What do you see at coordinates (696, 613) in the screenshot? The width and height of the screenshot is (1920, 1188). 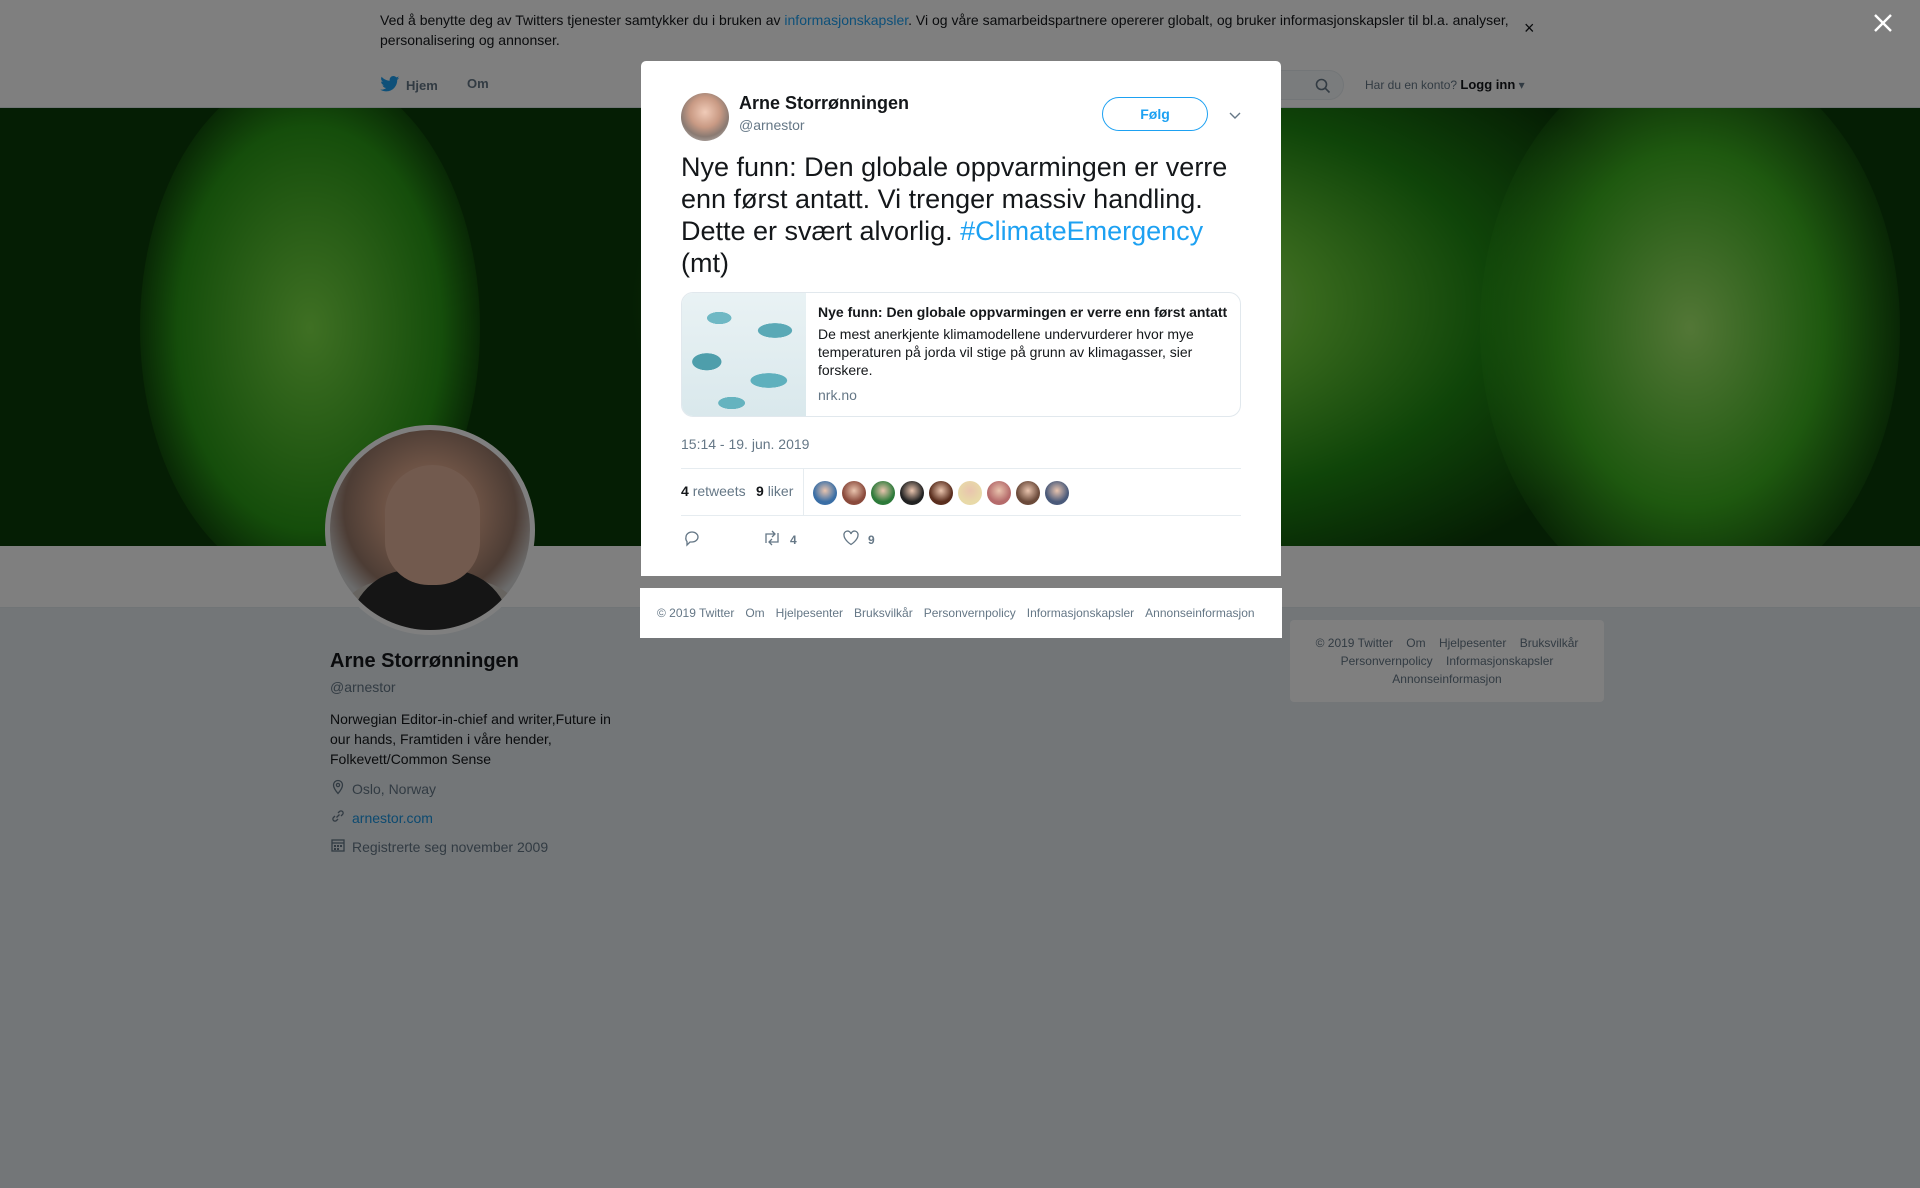 I see `modal-footer-copyright: © 2019 Twitter` at bounding box center [696, 613].